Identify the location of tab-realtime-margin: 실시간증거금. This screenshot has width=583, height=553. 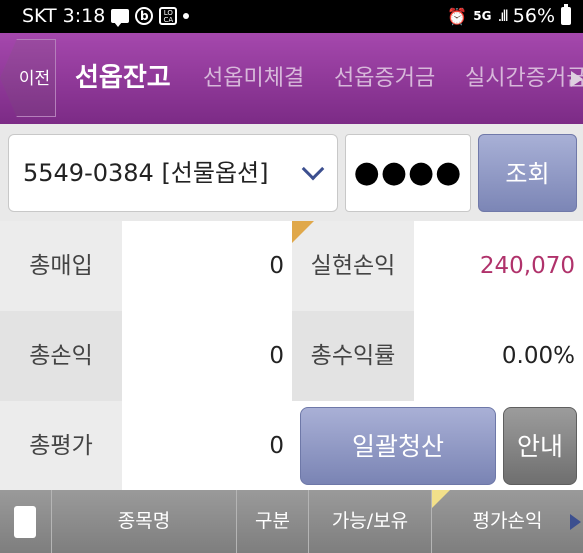
(524, 78).